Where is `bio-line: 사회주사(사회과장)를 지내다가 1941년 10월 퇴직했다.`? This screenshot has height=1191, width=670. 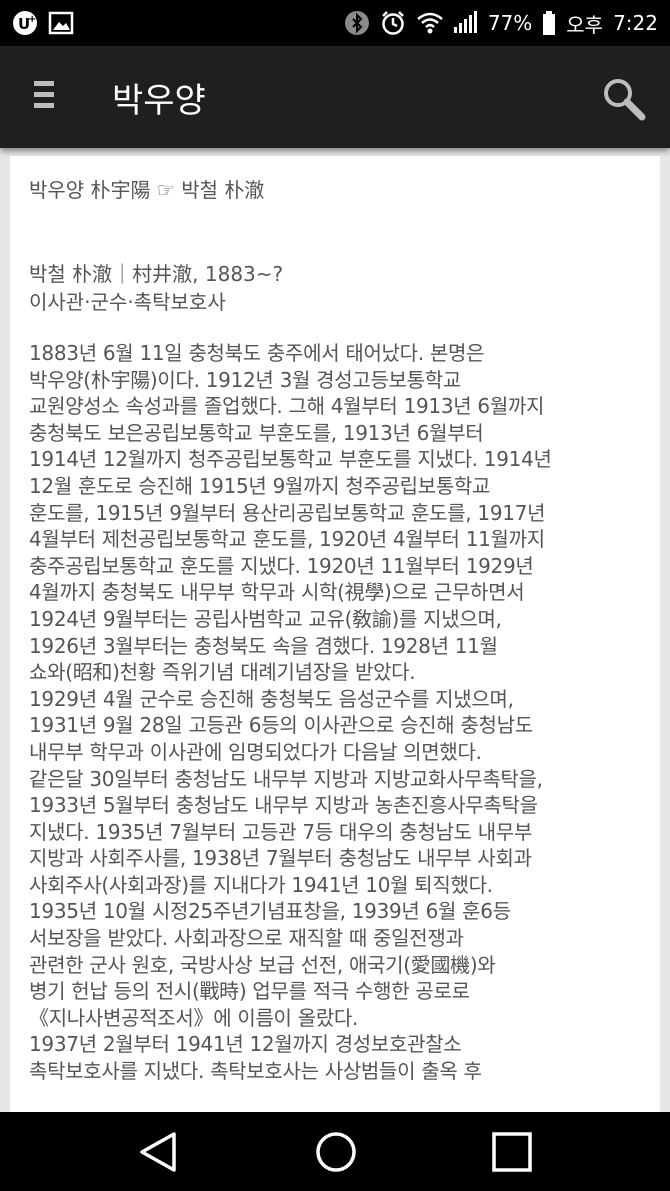 bio-line: 사회주사(사회과장)를 지내다가 1941년 10월 퇴직했다. is located at coordinates (261, 884).